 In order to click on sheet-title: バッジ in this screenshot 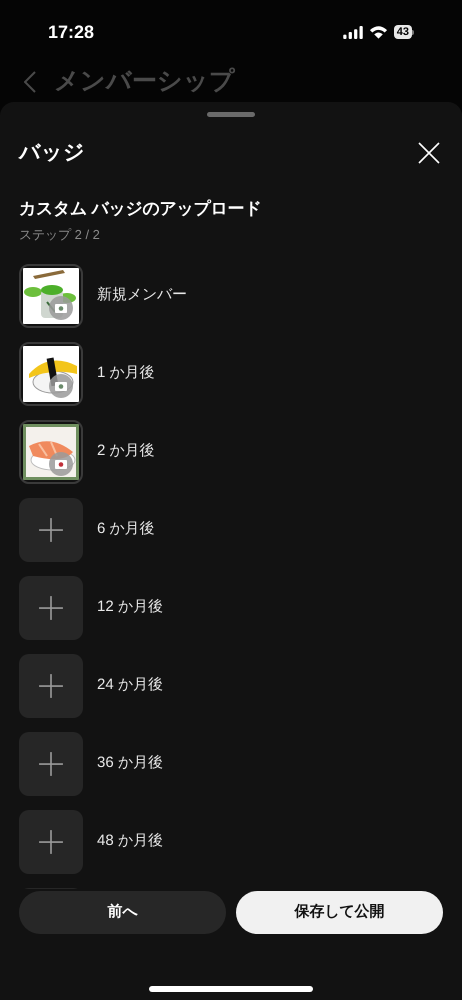, I will do `click(52, 153)`.